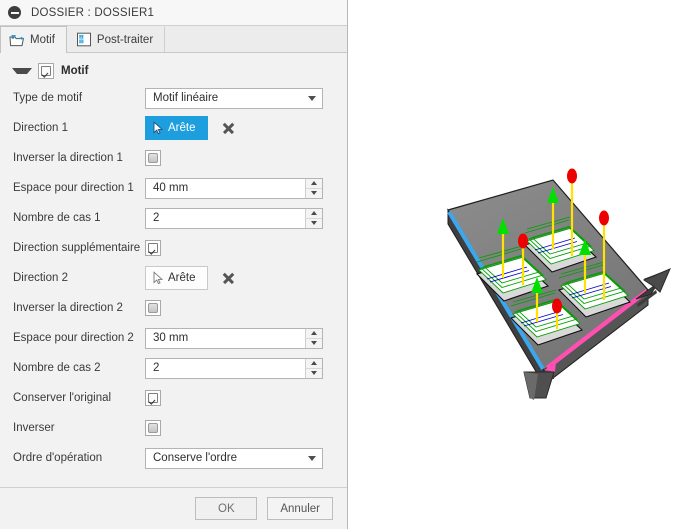  Describe the element at coordinates (34, 428) in the screenshot. I see `invert-label: Inverser` at that location.